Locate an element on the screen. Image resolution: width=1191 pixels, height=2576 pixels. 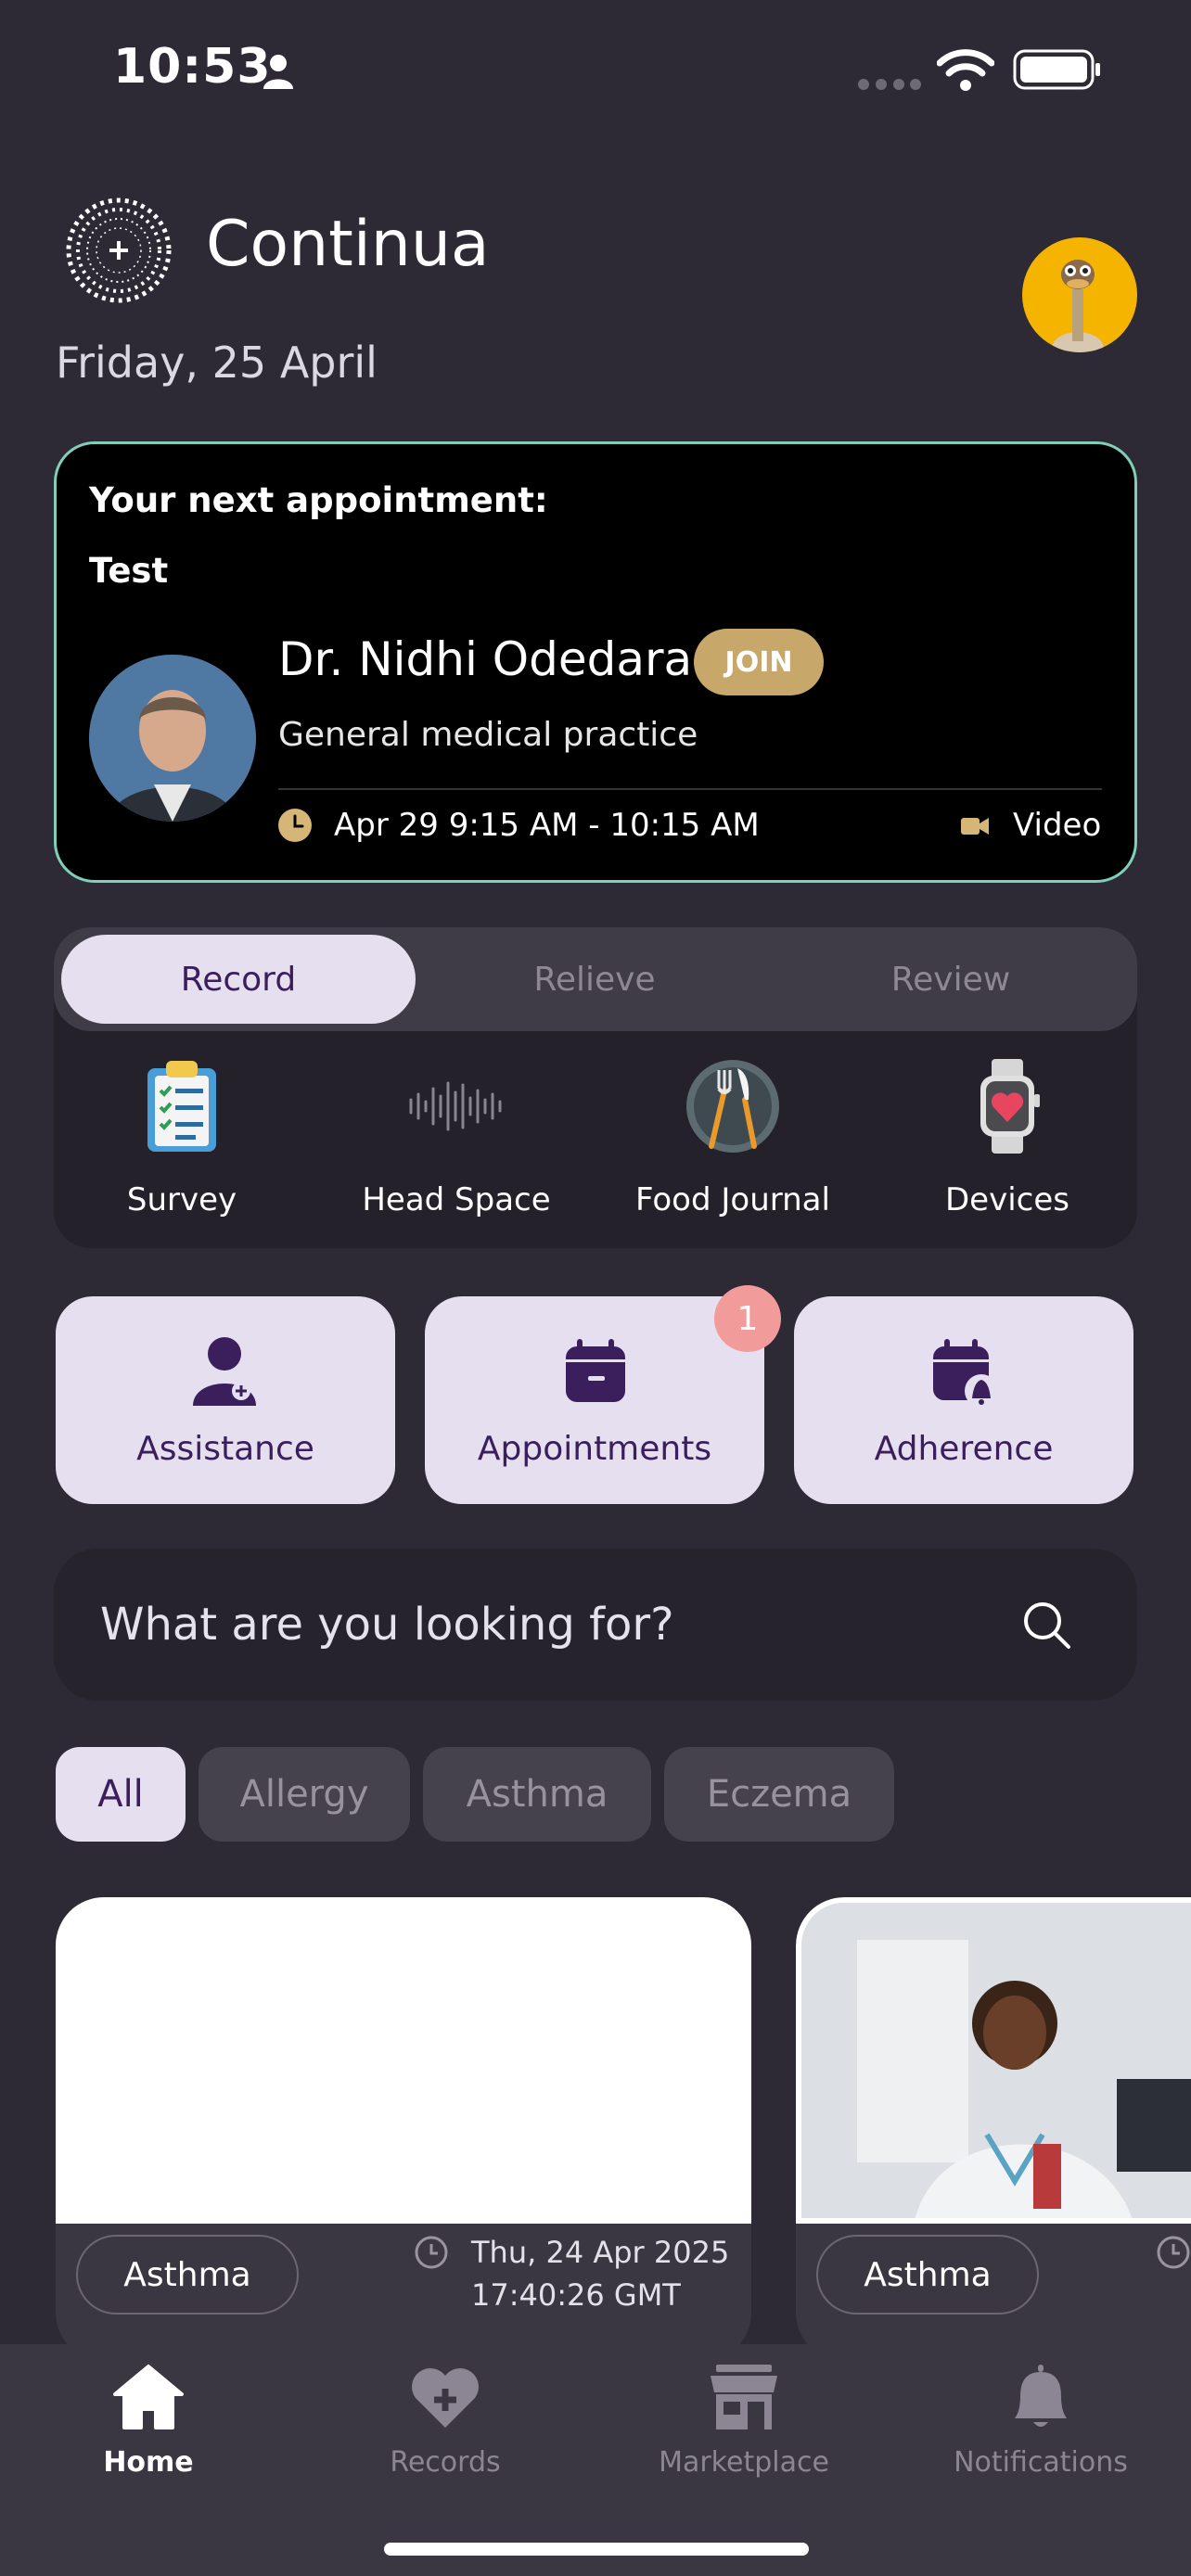
nav-records: Records is located at coordinates (445, 2421).